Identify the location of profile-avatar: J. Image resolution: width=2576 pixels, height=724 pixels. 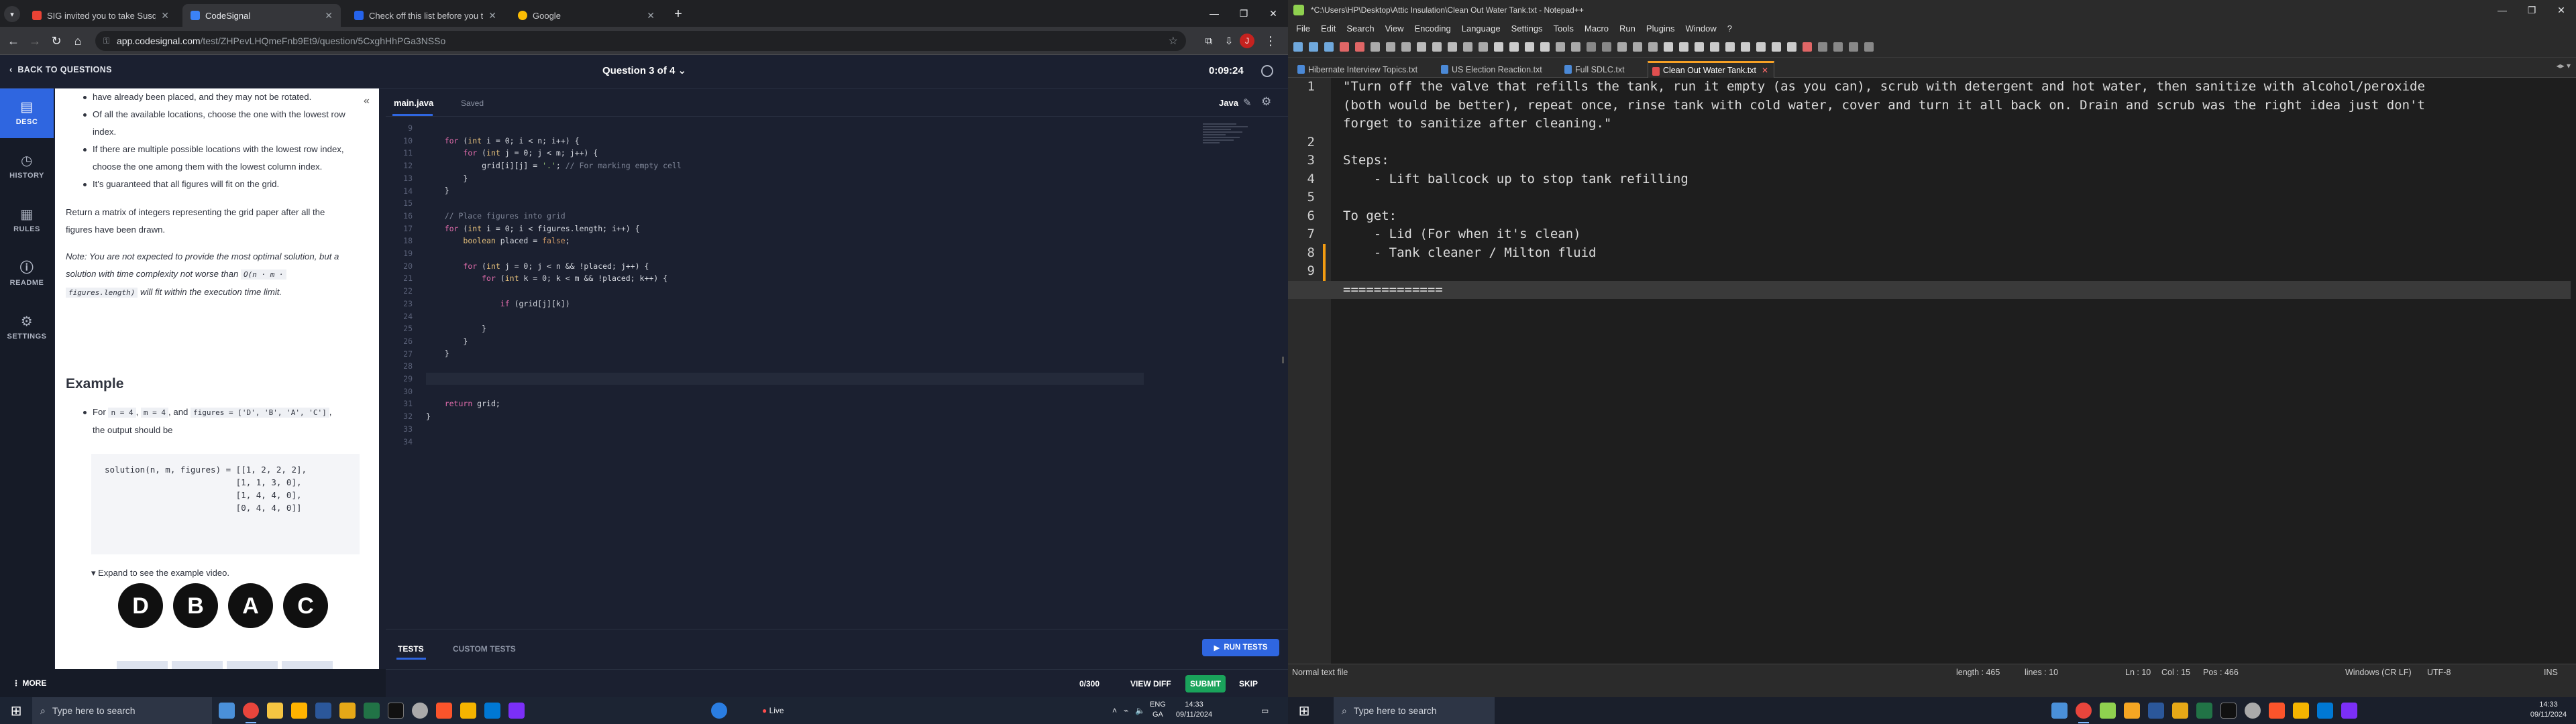
(1247, 41).